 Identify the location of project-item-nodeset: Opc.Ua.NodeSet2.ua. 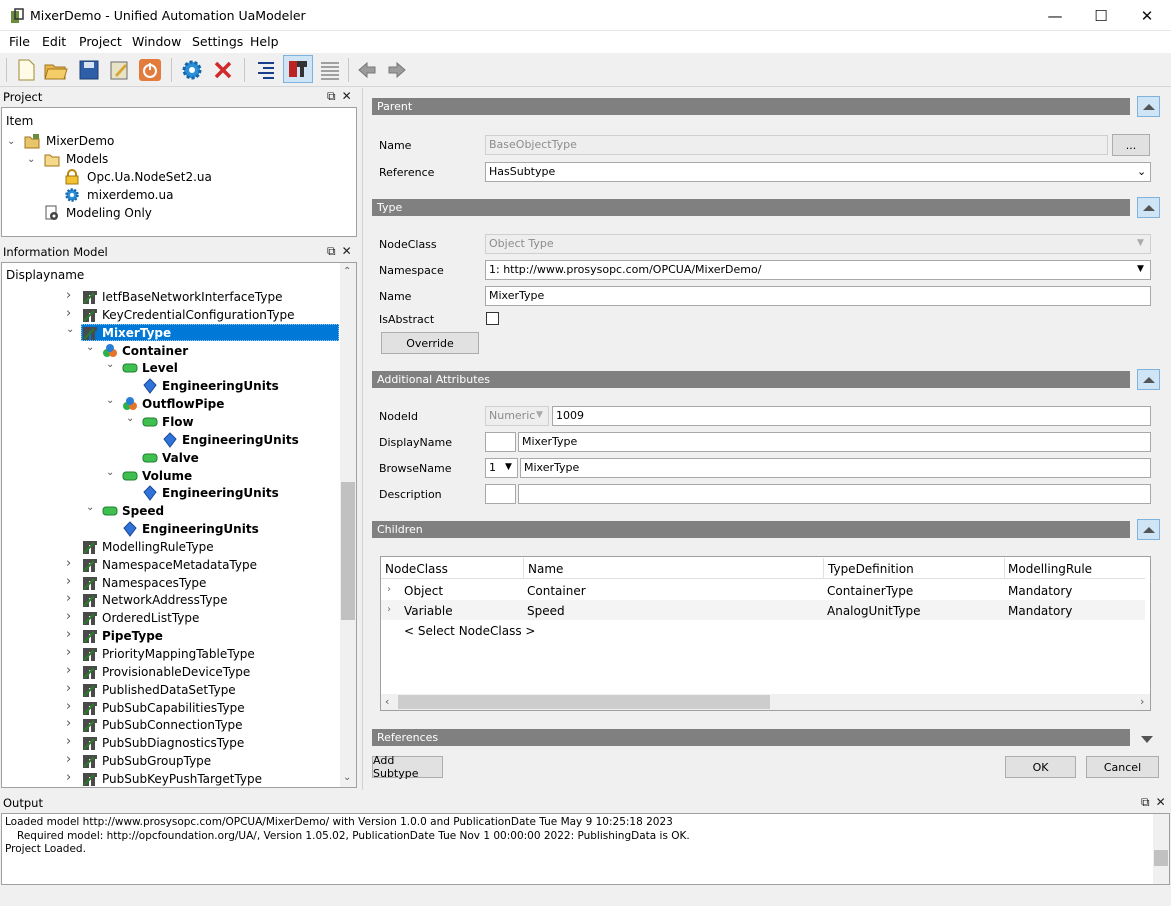
(149, 177).